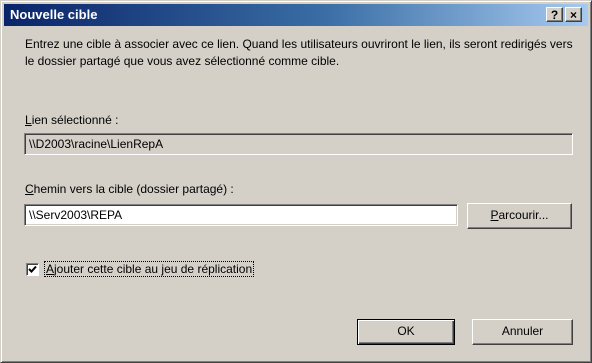 This screenshot has height=363, width=592. I want to click on ok-button: OK, so click(406, 332).